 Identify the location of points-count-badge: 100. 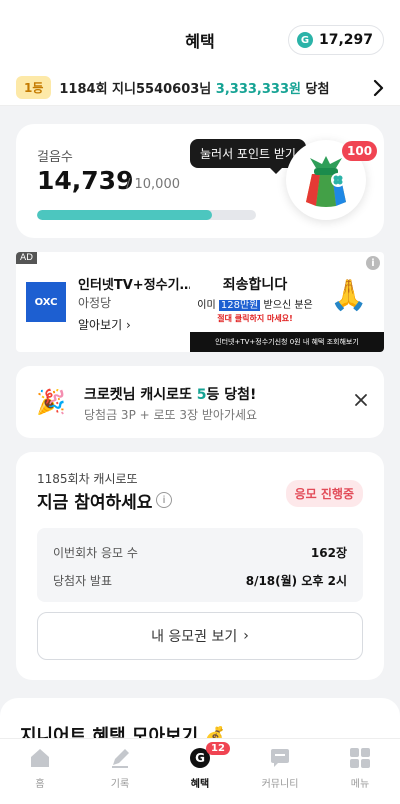
(360, 151).